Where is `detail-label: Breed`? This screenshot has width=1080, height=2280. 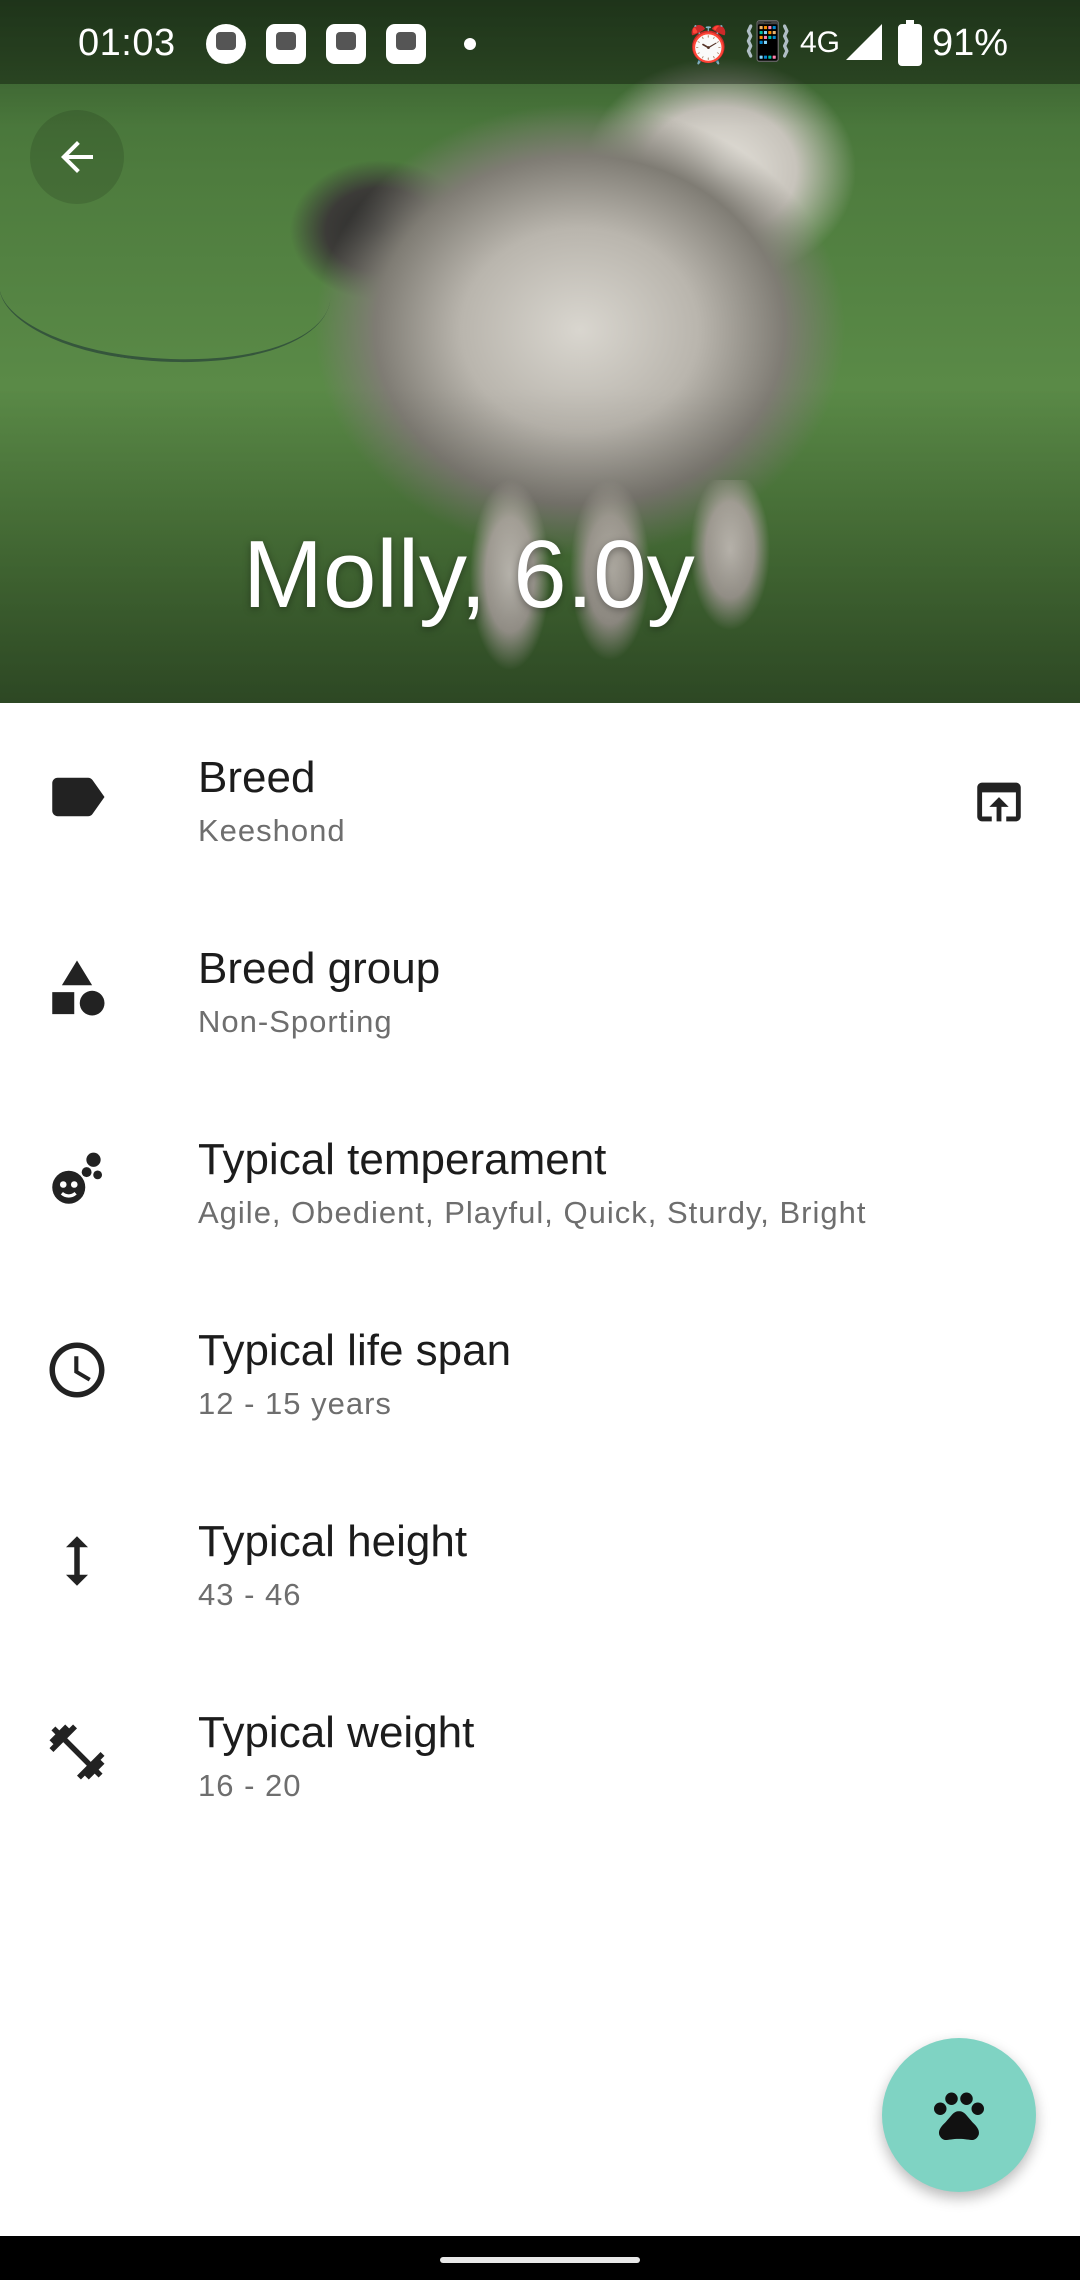 detail-label: Breed is located at coordinates (257, 777).